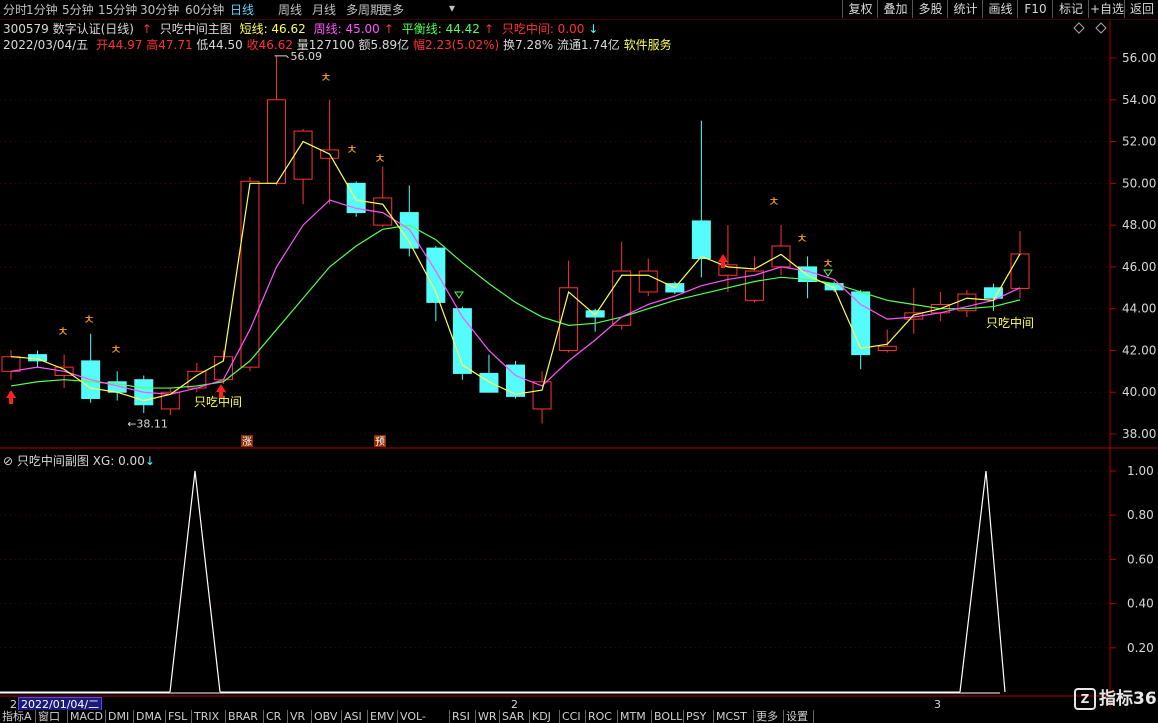  What do you see at coordinates (1139, 58) in the screenshot?
I see `y-tick-label: 56.00` at bounding box center [1139, 58].